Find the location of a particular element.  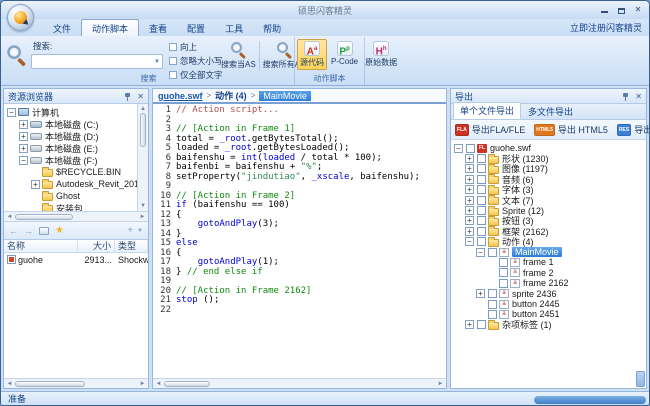

close-button: ✕ is located at coordinates (638, 9).